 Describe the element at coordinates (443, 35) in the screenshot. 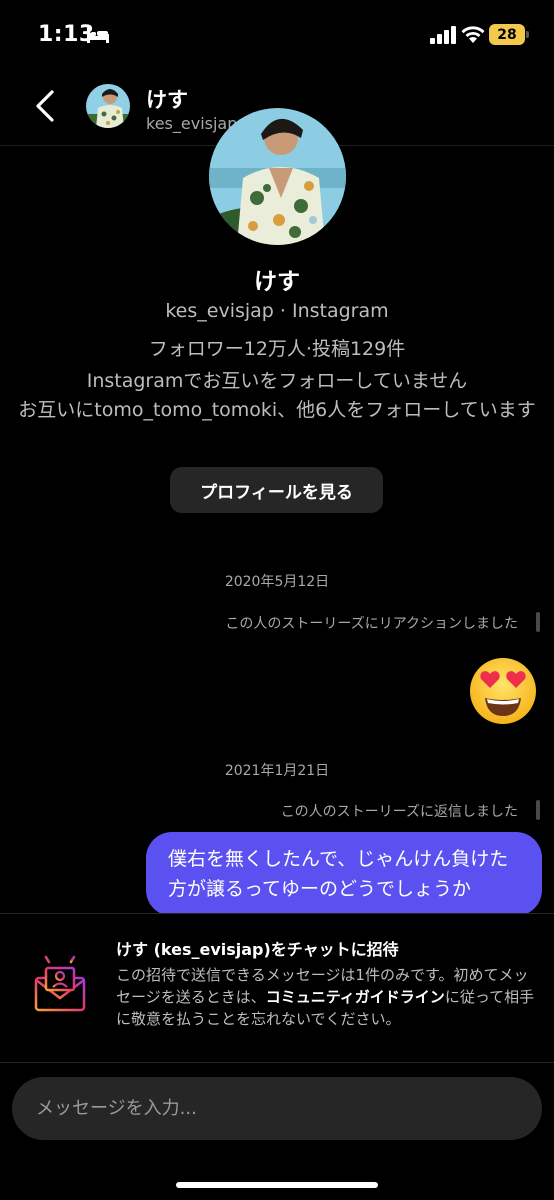

I see `signal-icon` at that location.